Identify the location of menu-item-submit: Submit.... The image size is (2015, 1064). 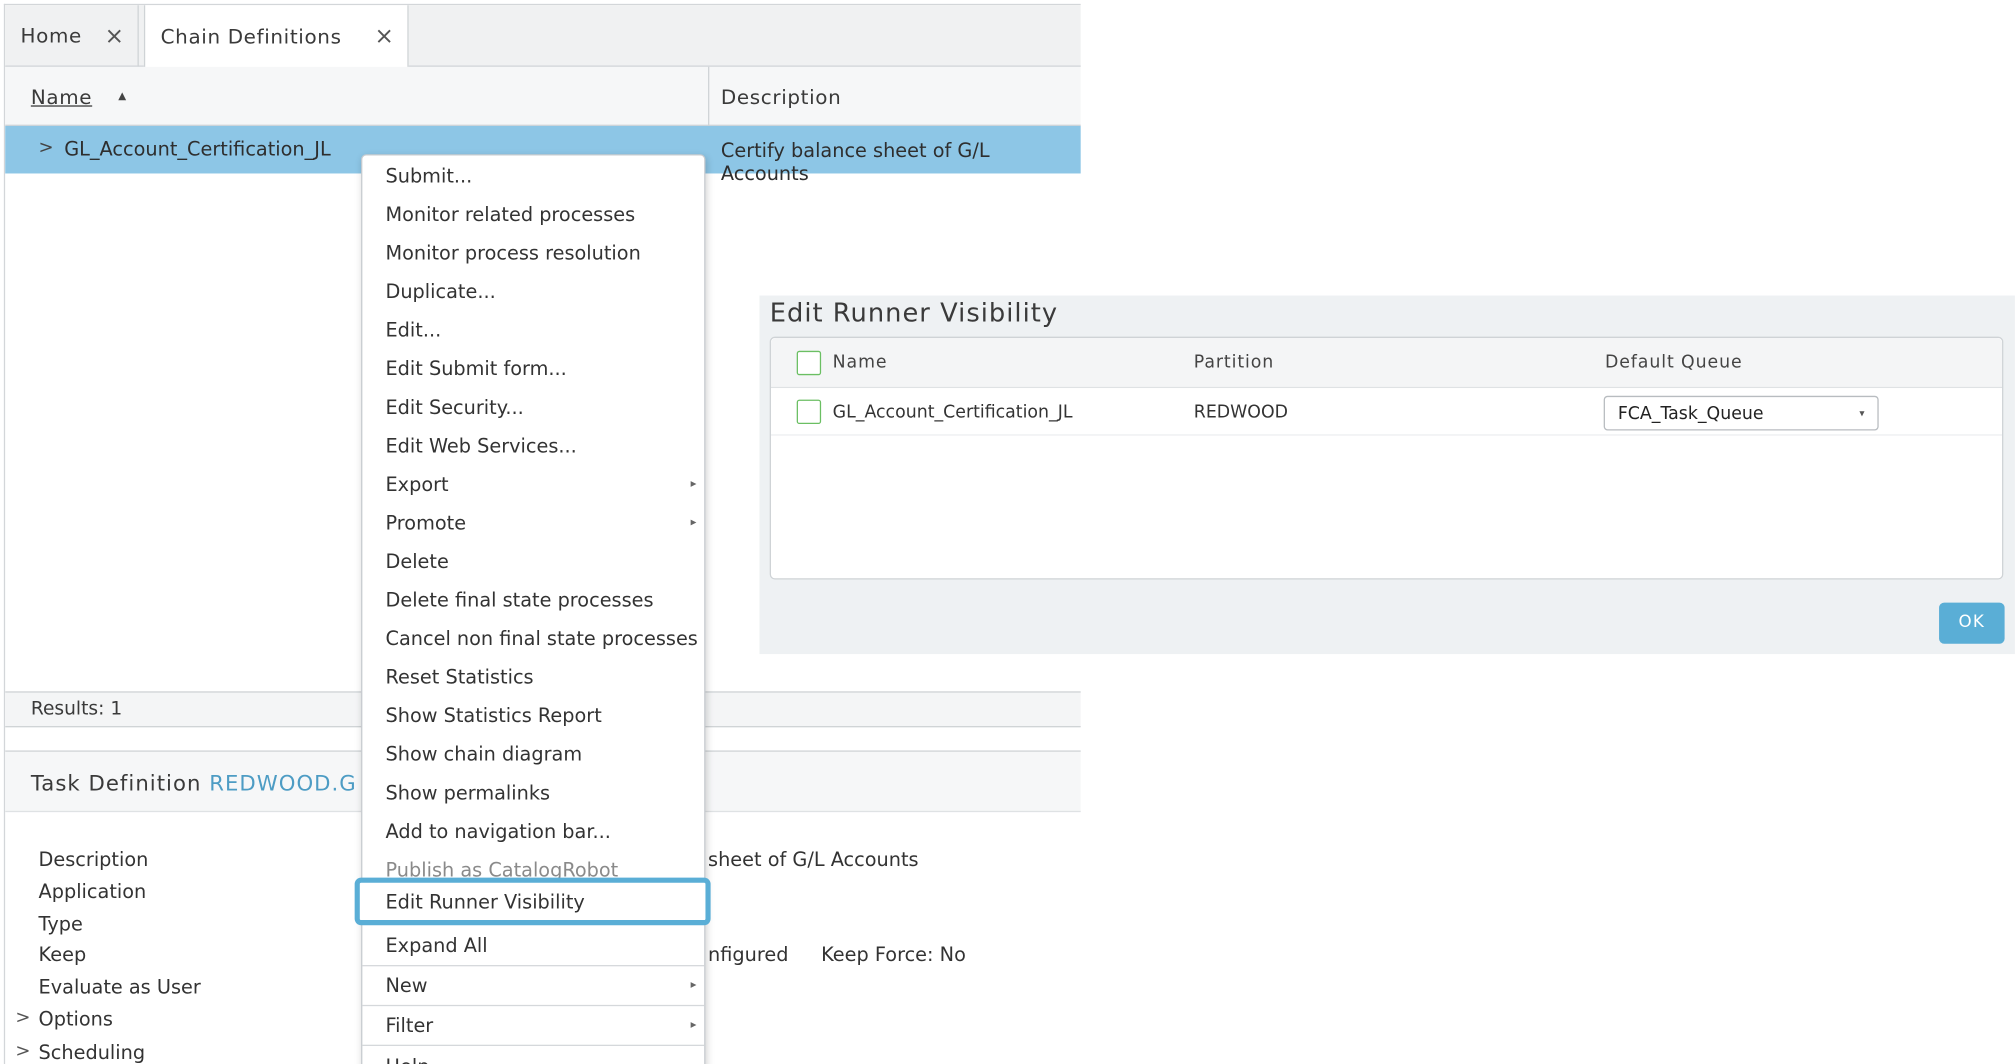
(533, 176).